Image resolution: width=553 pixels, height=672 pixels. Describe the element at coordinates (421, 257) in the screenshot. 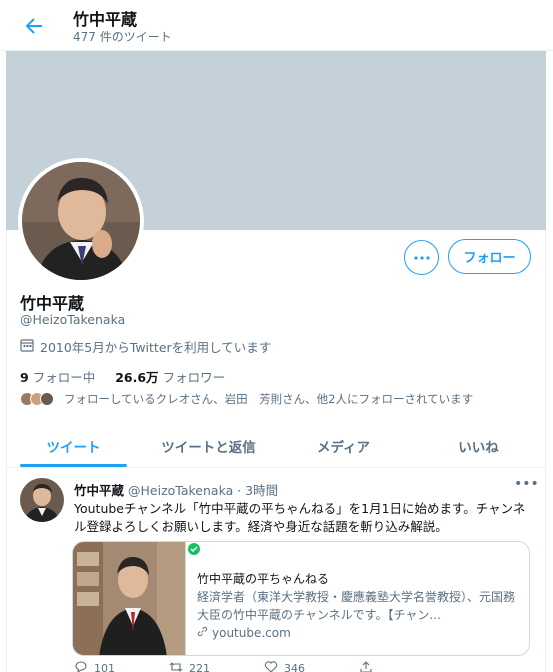

I see `more-options-button` at that location.